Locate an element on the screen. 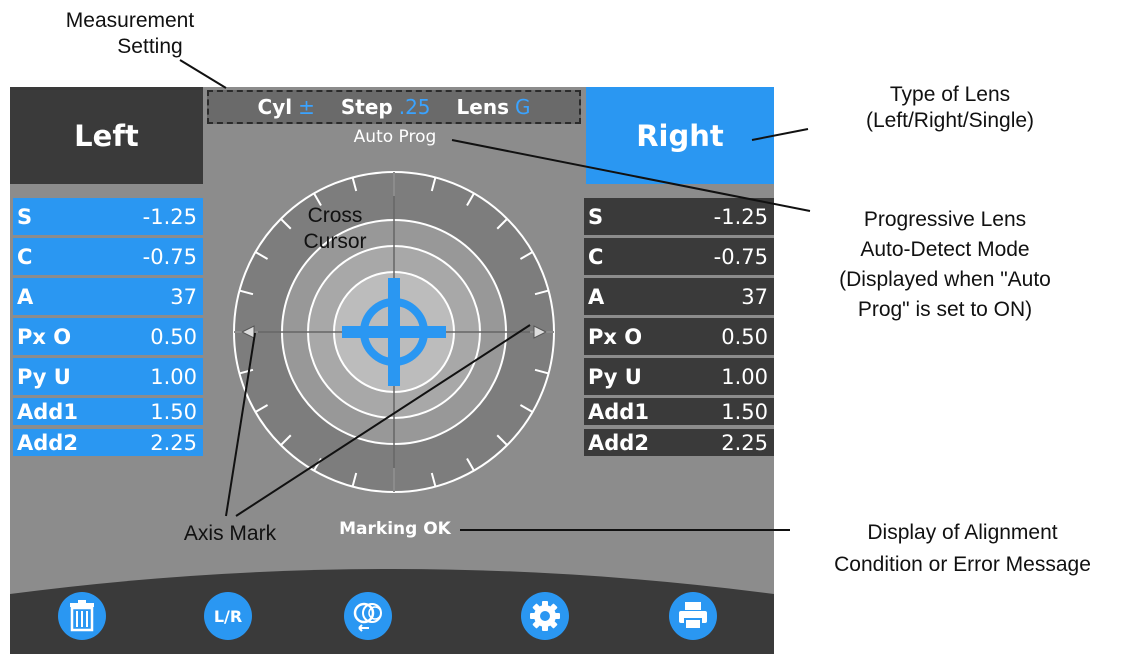  left-lens-label: Left is located at coordinates (106, 135).